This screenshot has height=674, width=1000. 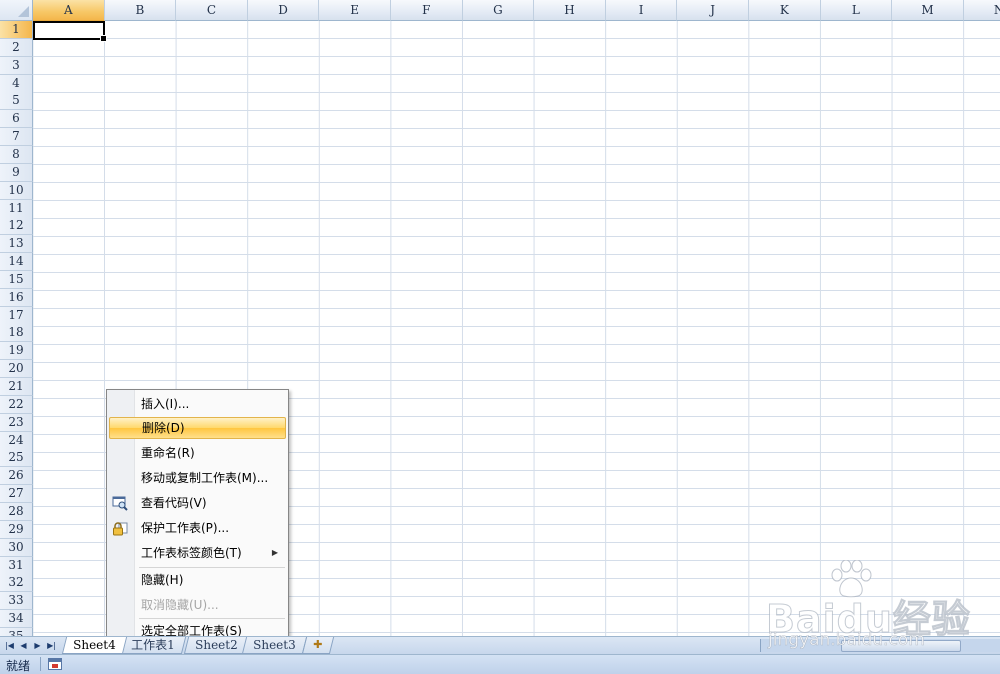 I want to click on row-header-24: 24, so click(x=16, y=440).